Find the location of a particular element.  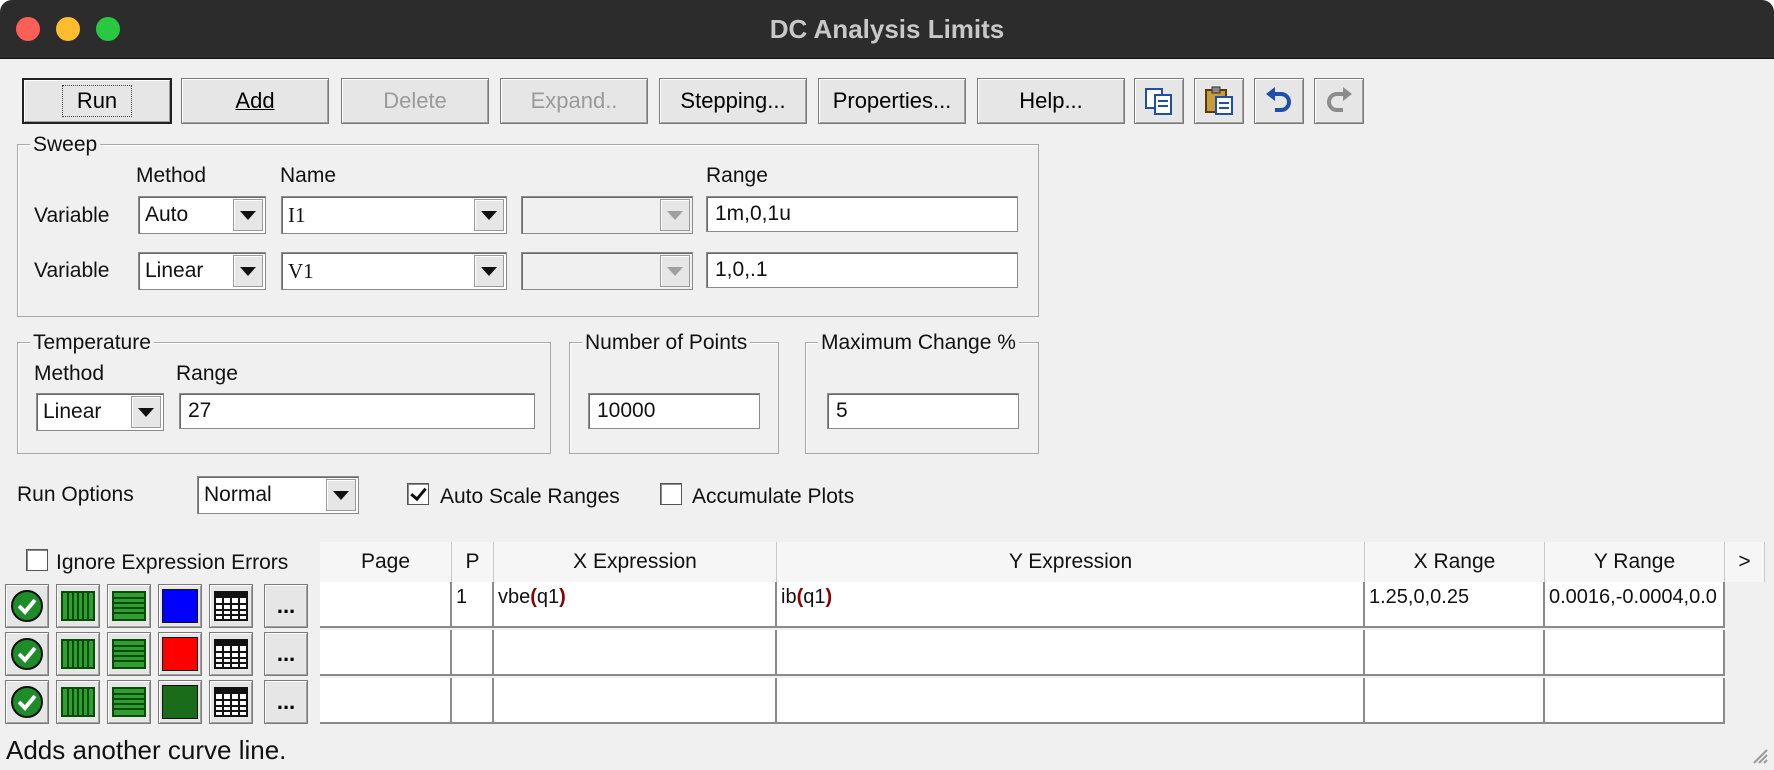

sweep-legend: Sweep is located at coordinates (65, 145).